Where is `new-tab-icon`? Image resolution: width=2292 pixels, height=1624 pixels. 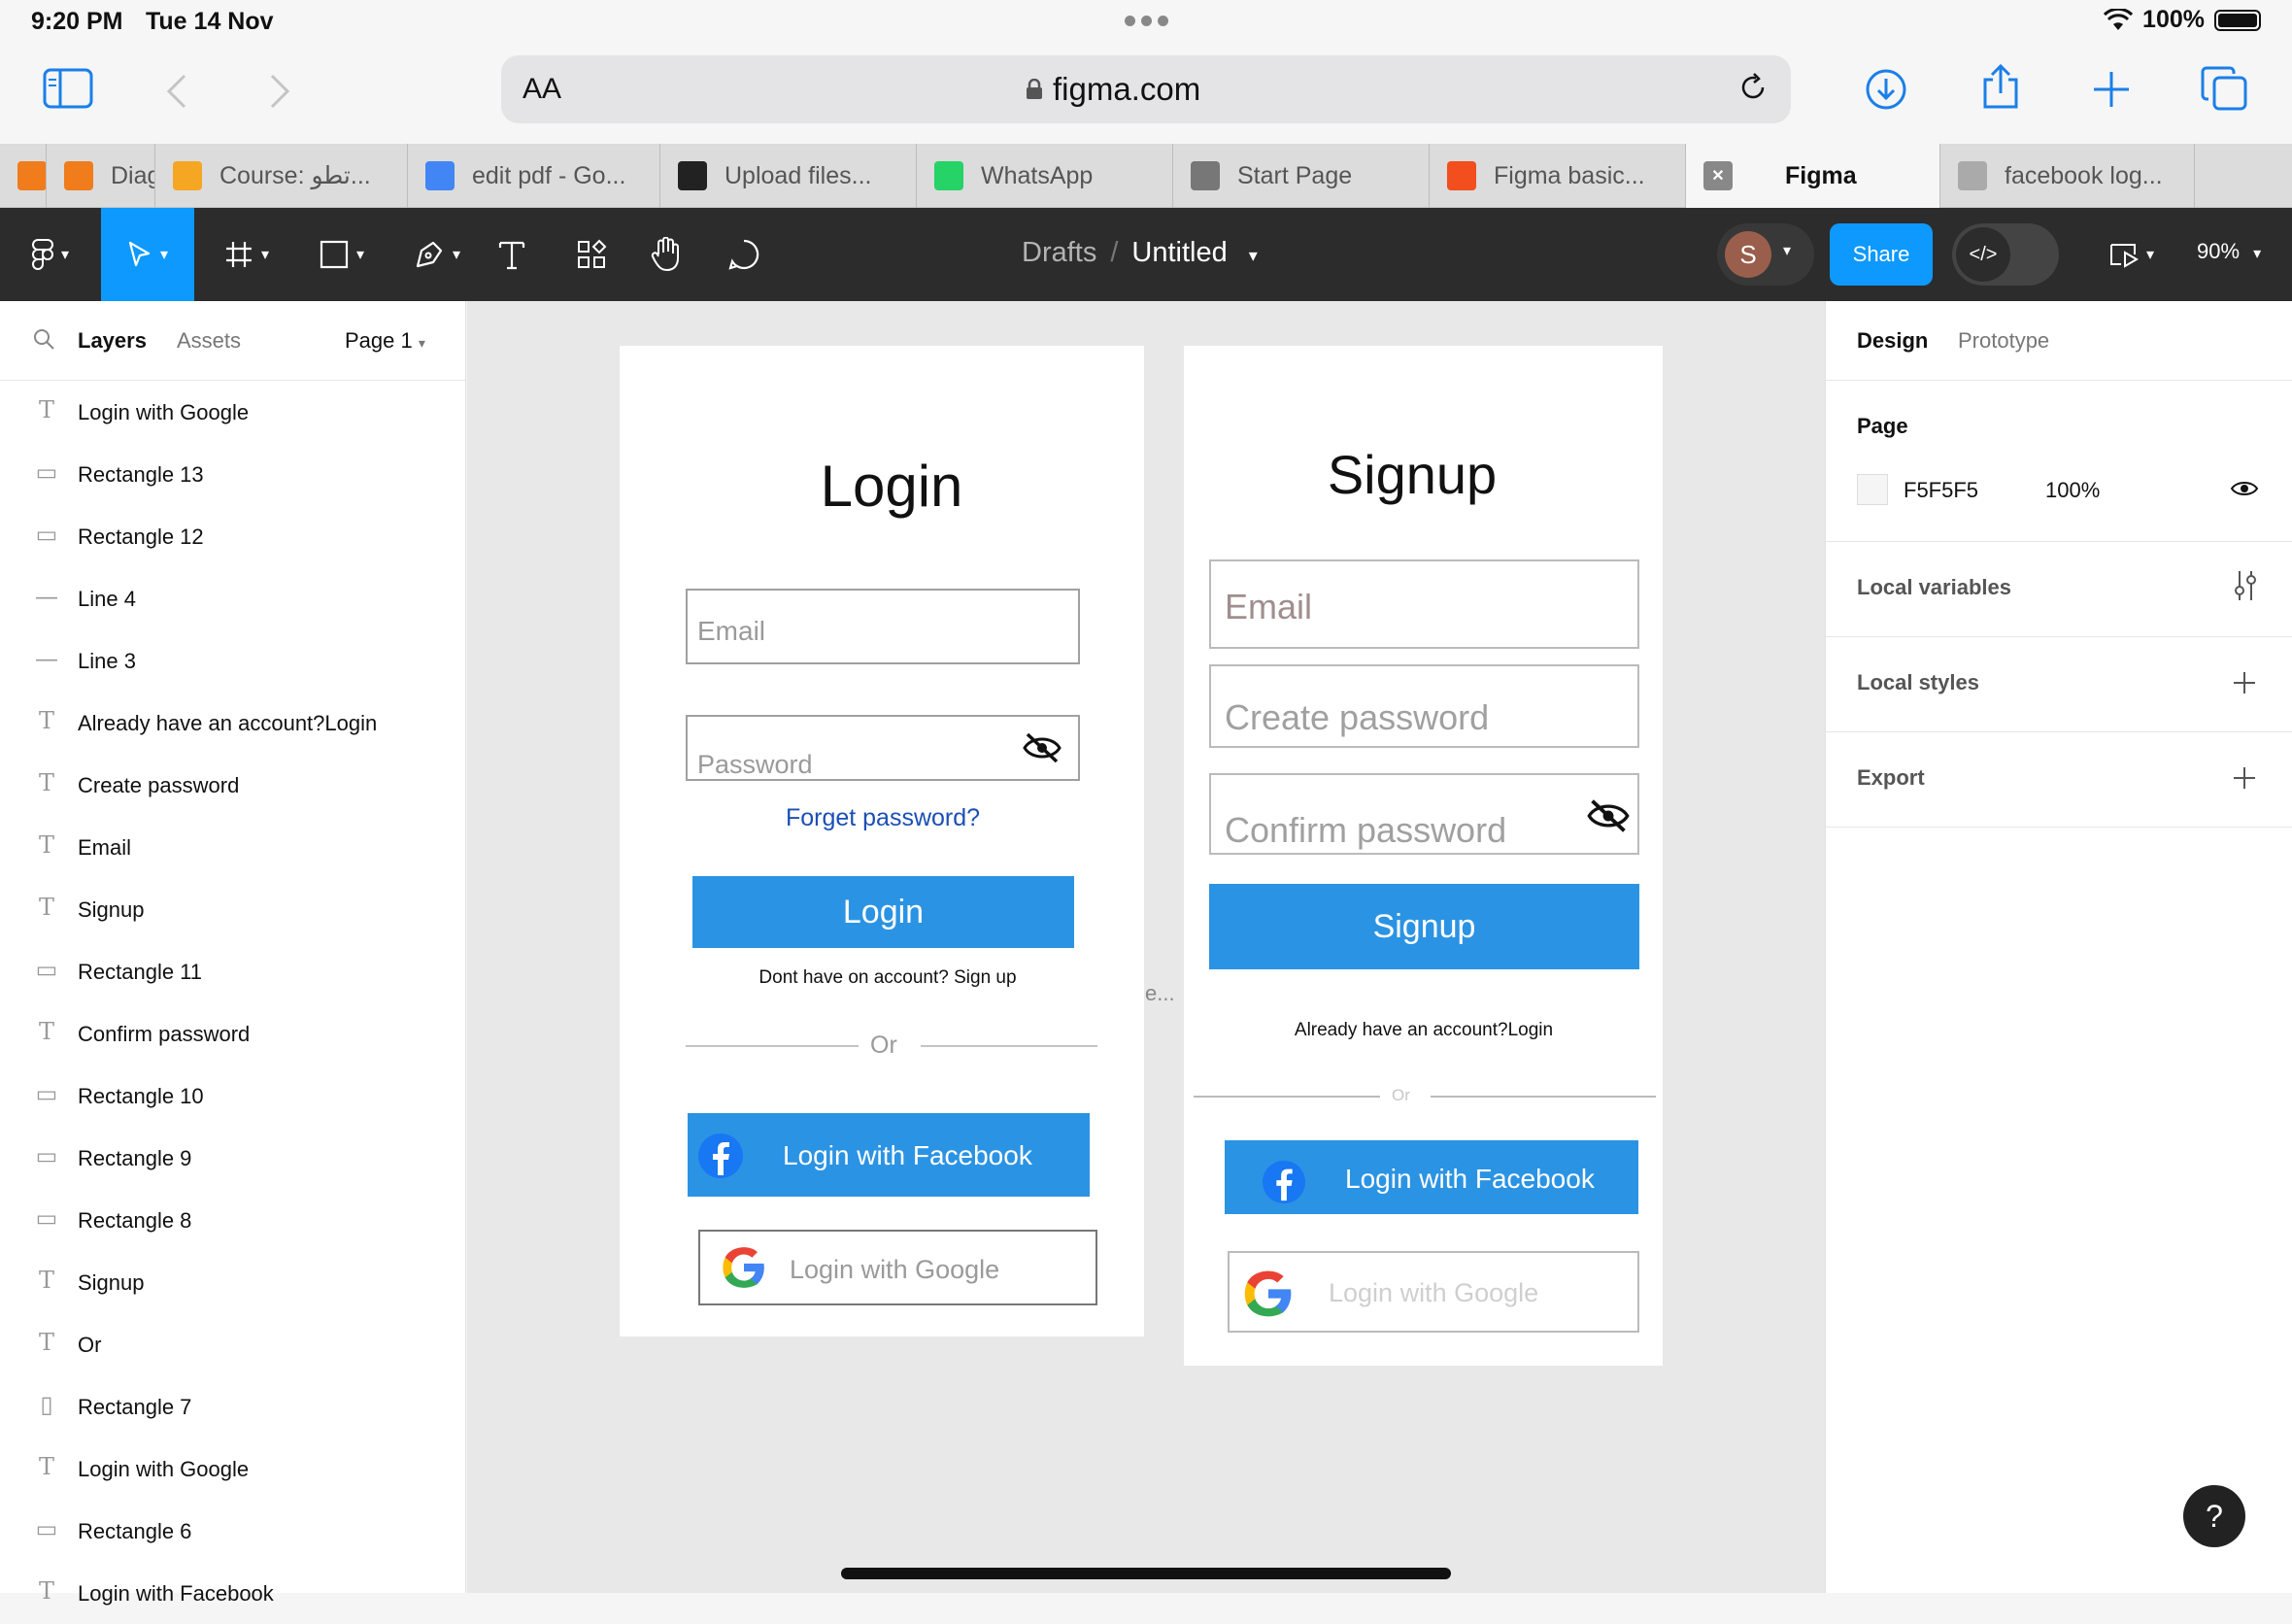
new-tab-icon is located at coordinates (2111, 89).